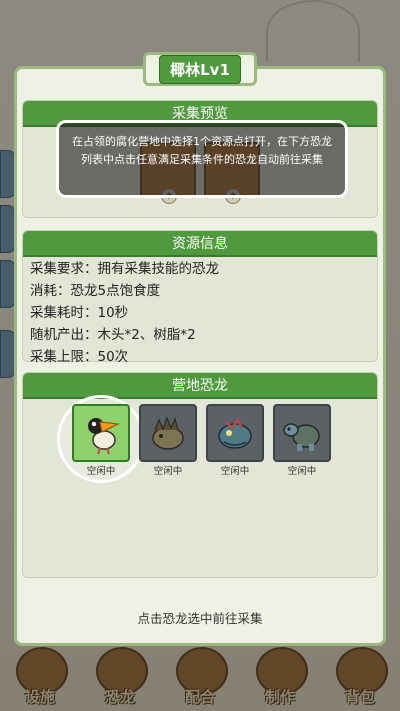 The height and width of the screenshot is (711, 400). Describe the element at coordinates (201, 440) in the screenshot. I see `dino-list: 空闲中 空闲中 空闲中 空闲中` at that location.